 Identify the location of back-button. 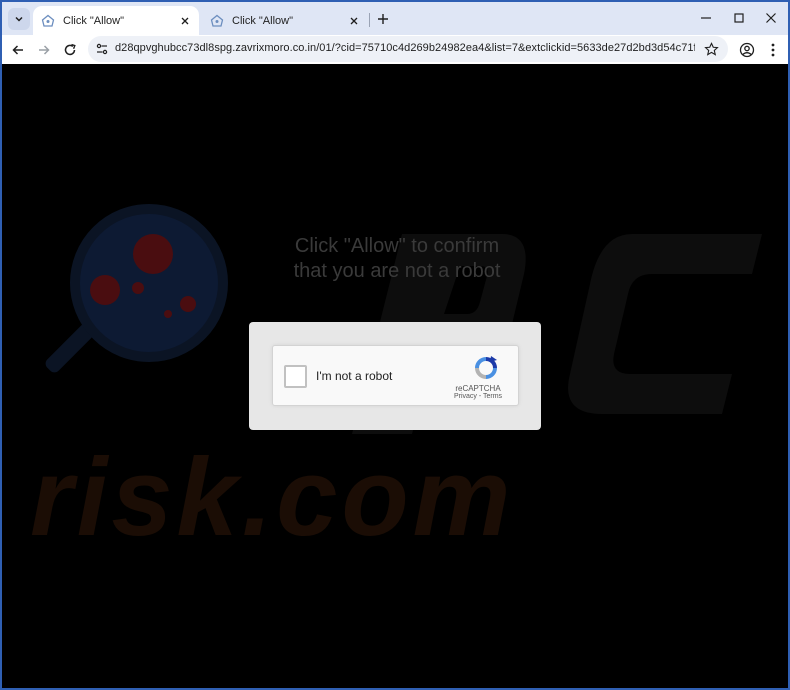
(18, 50).